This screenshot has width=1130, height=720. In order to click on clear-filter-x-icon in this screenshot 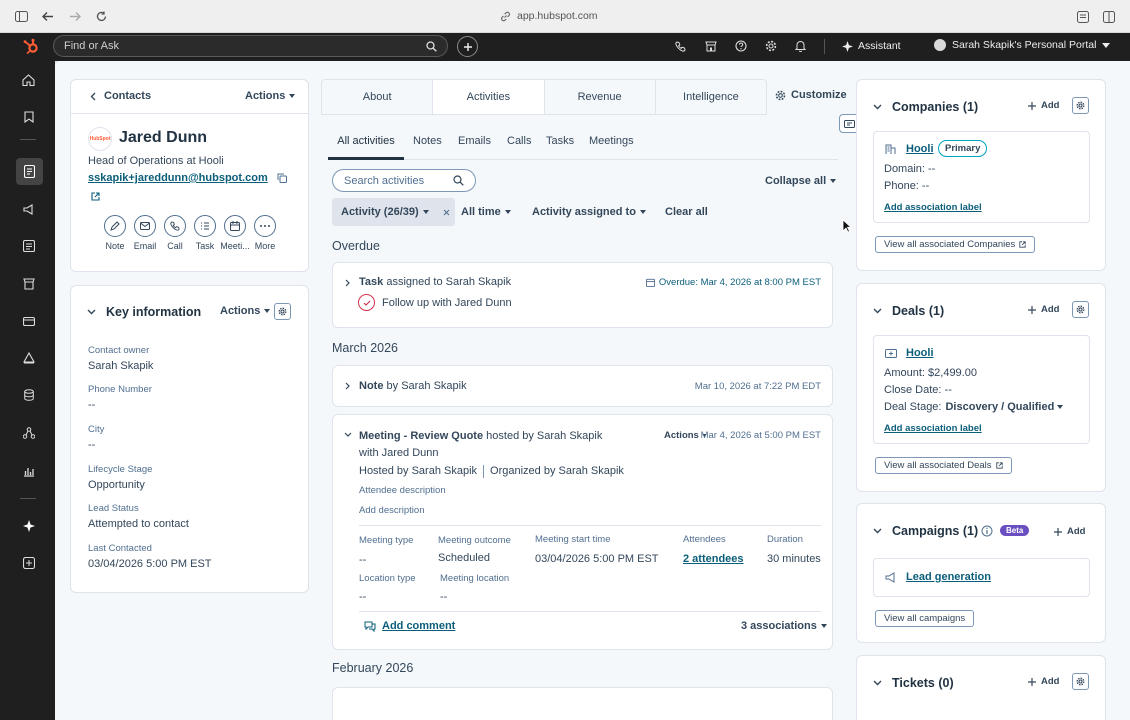, I will do `click(446, 212)`.